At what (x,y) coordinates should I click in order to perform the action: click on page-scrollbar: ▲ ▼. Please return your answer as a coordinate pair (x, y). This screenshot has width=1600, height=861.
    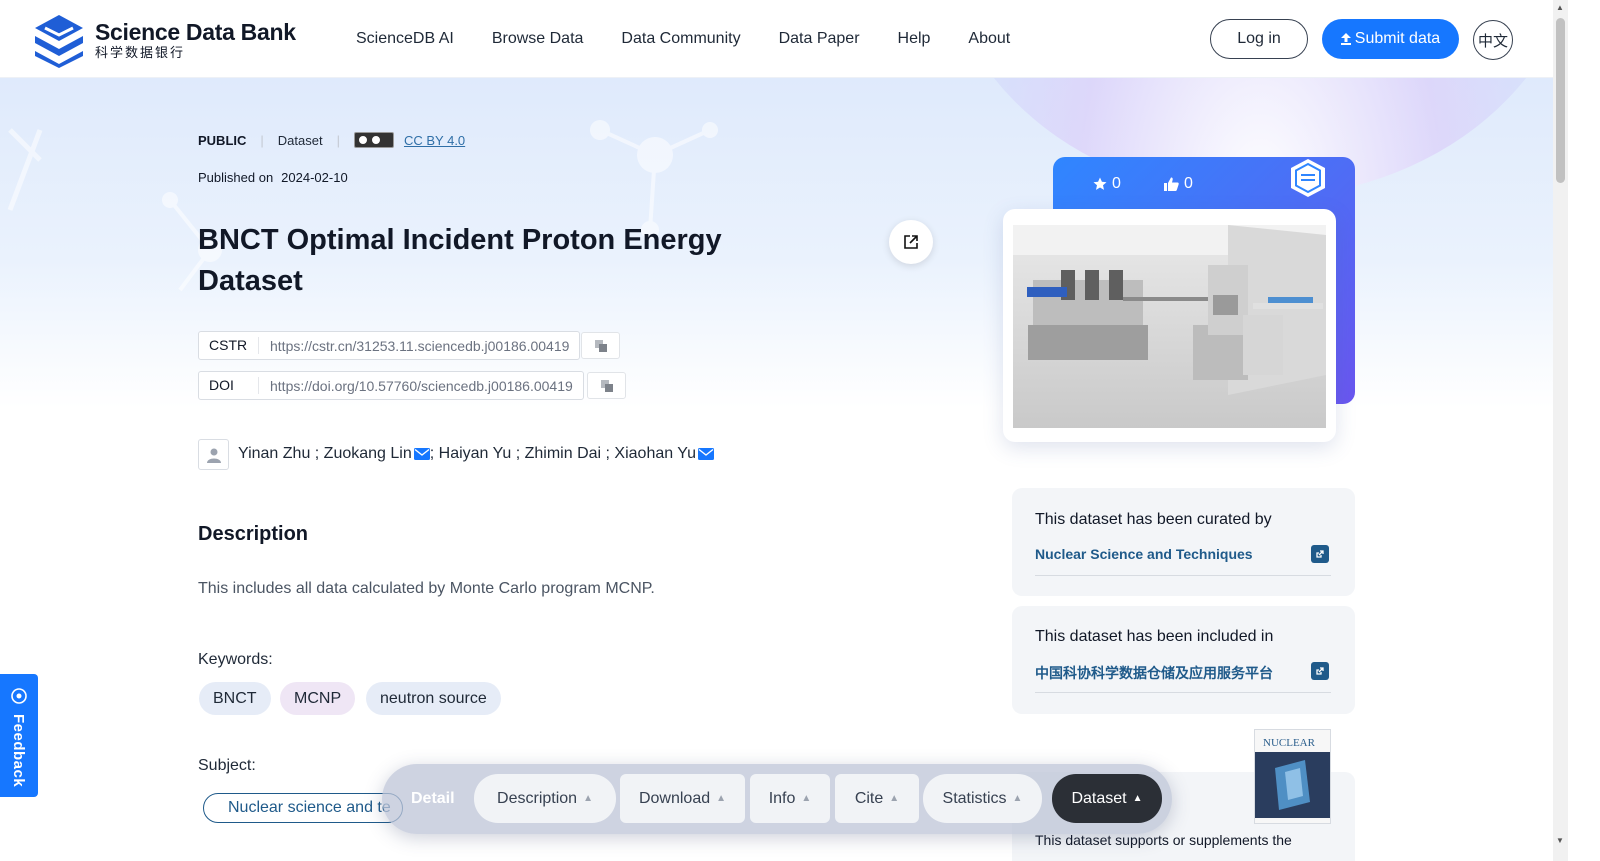
    Looking at the image, I should click on (1560, 430).